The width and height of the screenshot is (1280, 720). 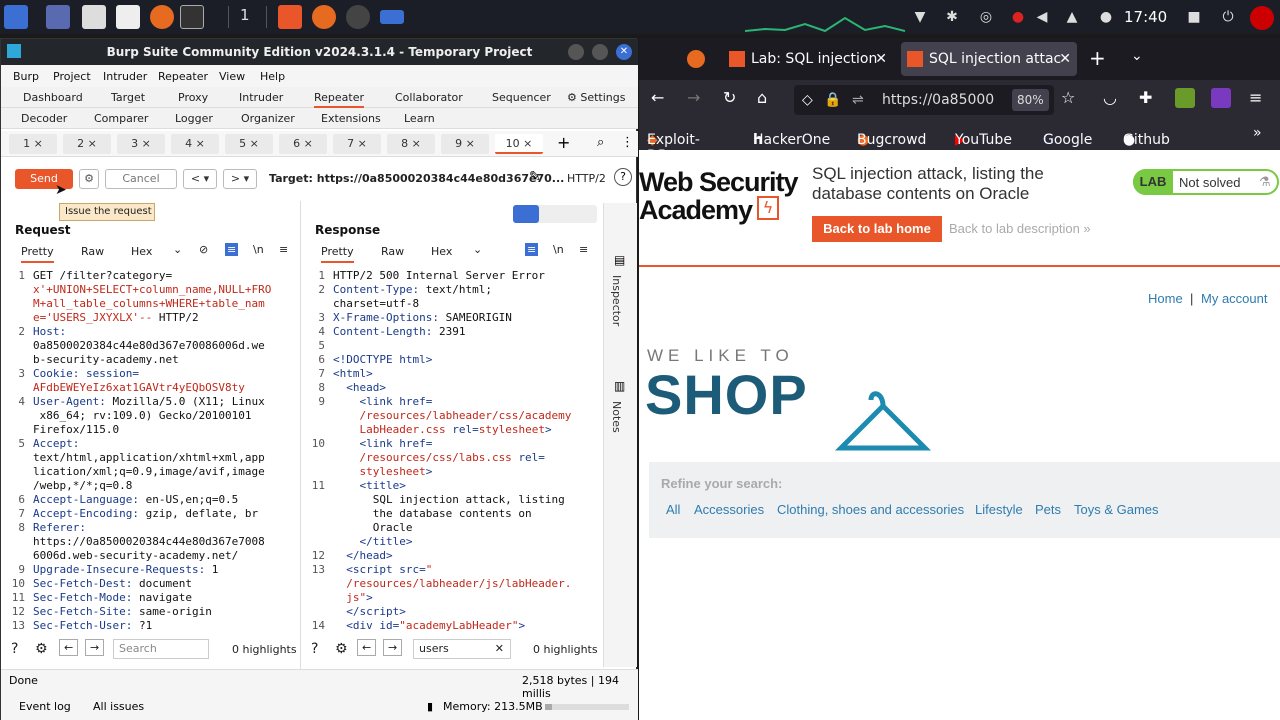 What do you see at coordinates (232, 76) in the screenshot?
I see `menu-view: View` at bounding box center [232, 76].